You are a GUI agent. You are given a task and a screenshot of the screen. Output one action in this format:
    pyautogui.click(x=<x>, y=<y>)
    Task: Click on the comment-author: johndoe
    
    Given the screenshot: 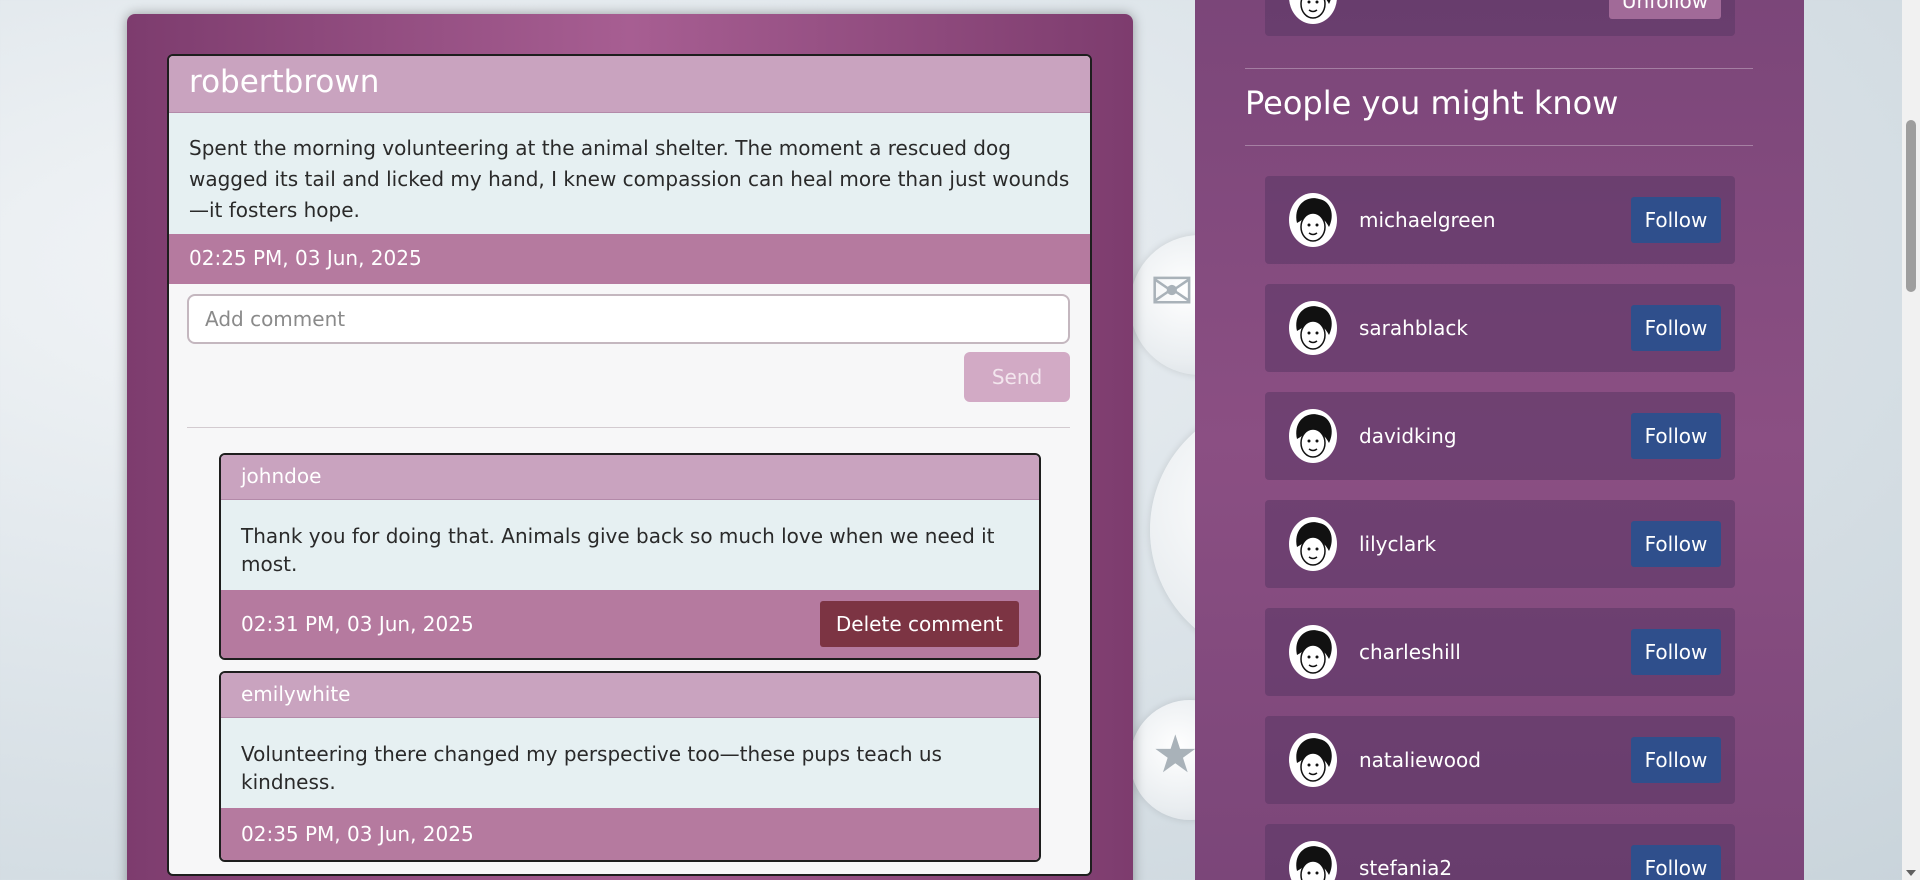 What is the action you would take?
    pyautogui.click(x=630, y=477)
    